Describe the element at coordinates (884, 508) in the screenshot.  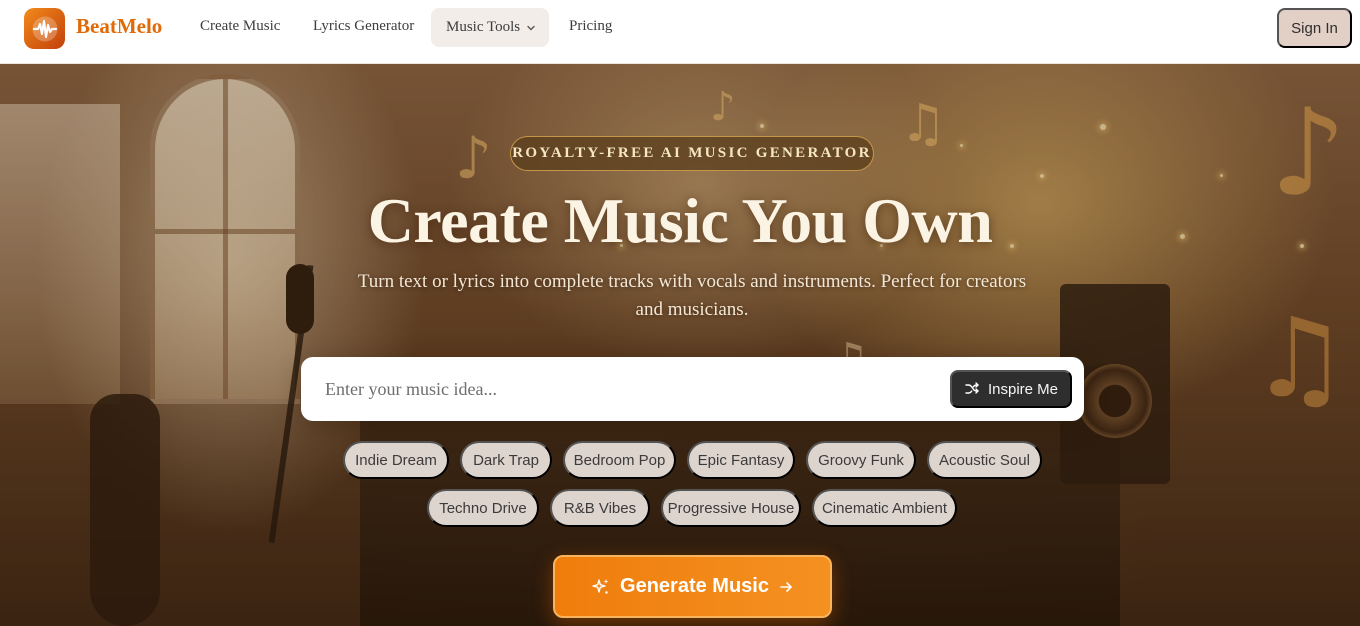
I see `style-chip-cinematic-ambient: Cinematic Ambient` at that location.